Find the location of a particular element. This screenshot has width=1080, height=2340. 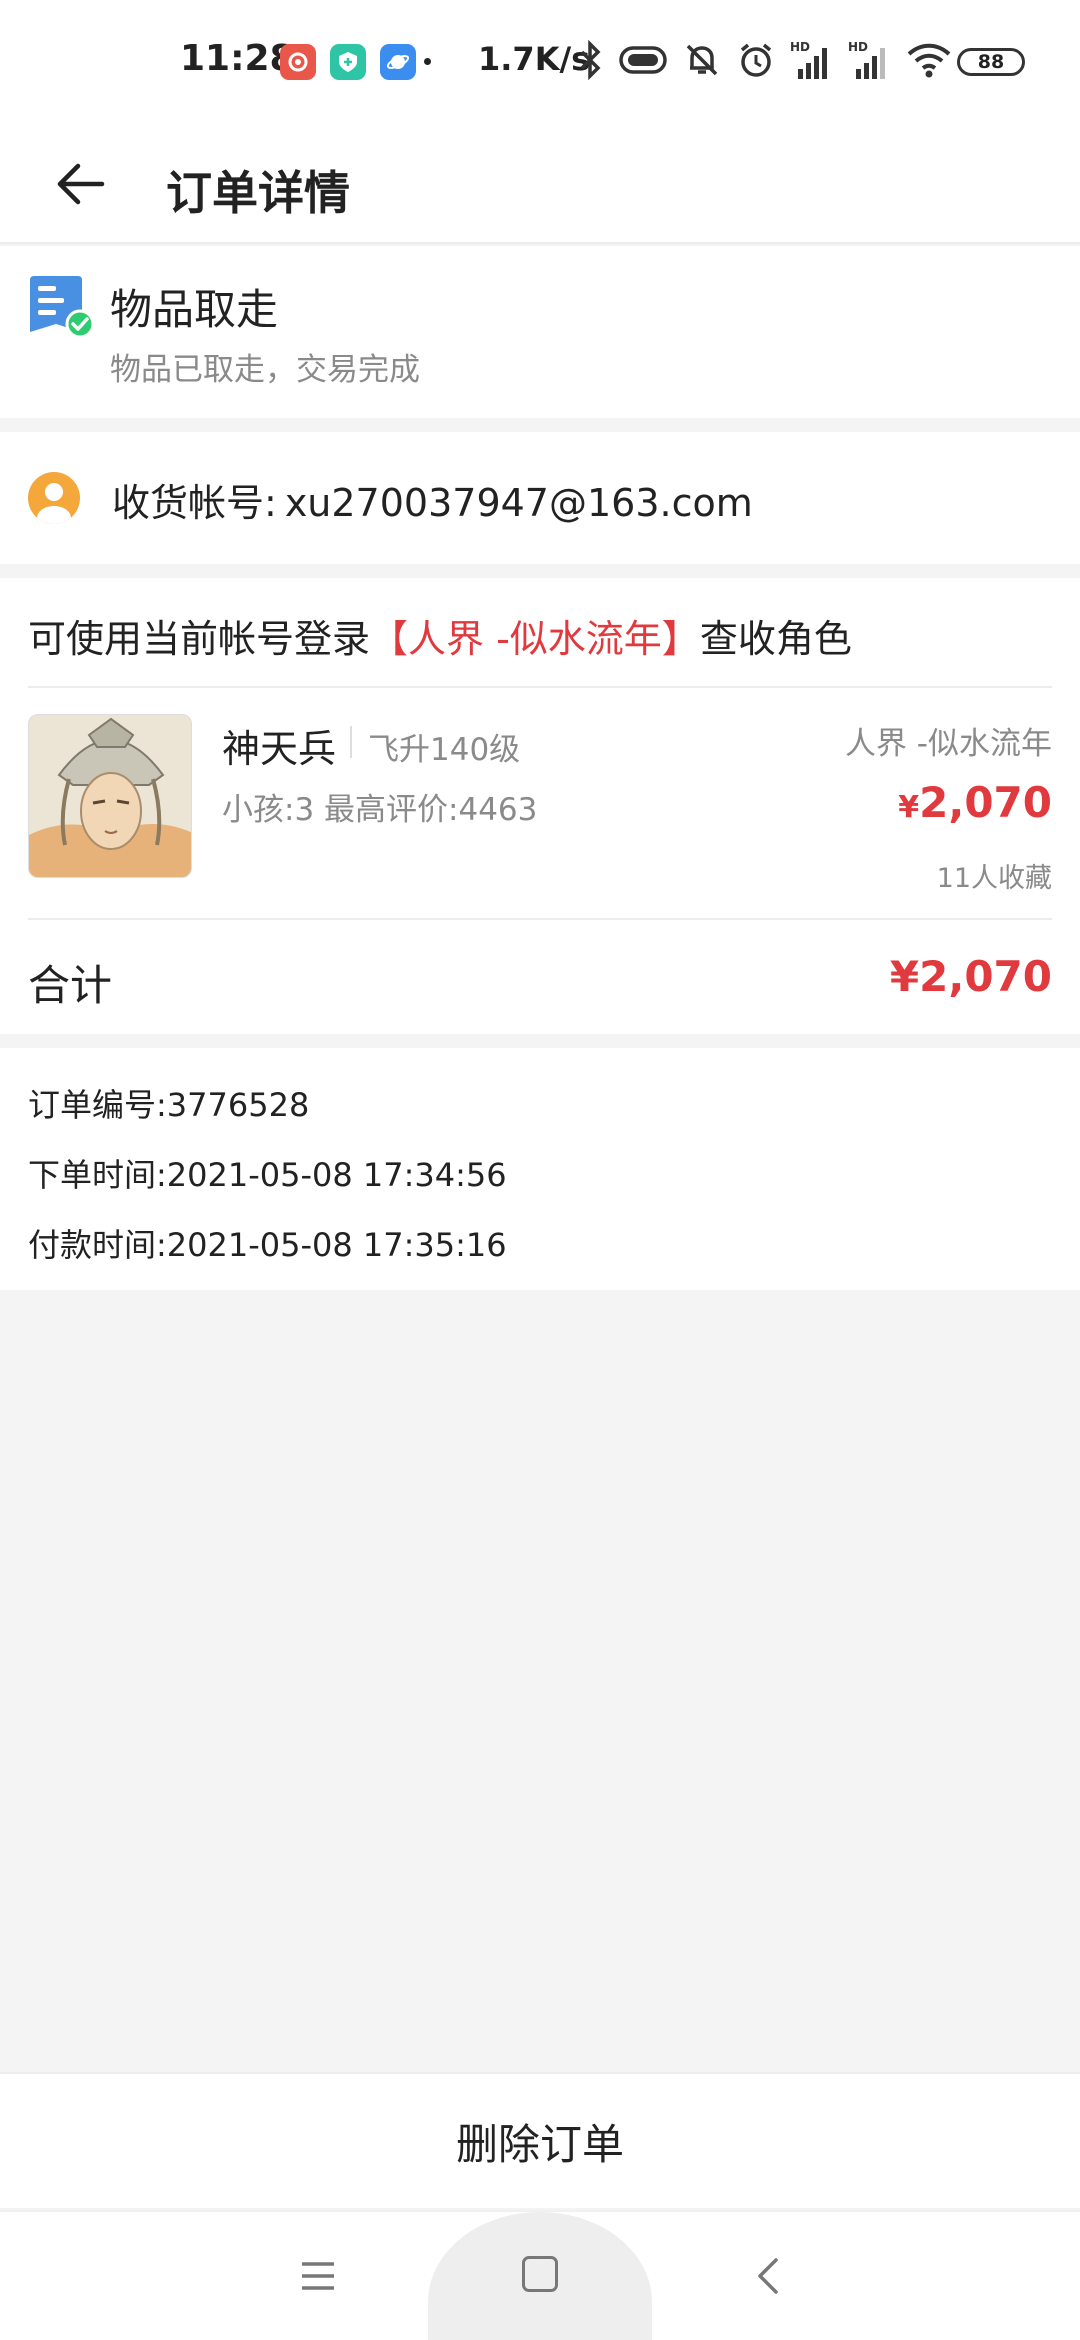

system-nav-bar is located at coordinates (540, 2275).